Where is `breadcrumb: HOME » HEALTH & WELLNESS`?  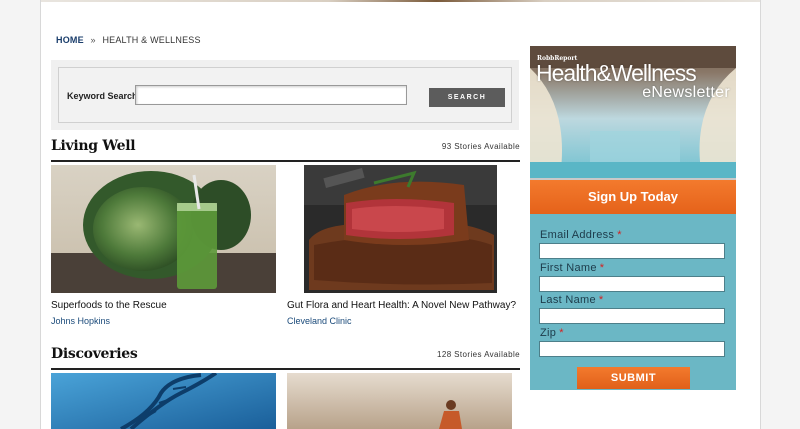 breadcrumb: HOME » HEALTH & WELLNESS is located at coordinates (128, 40).